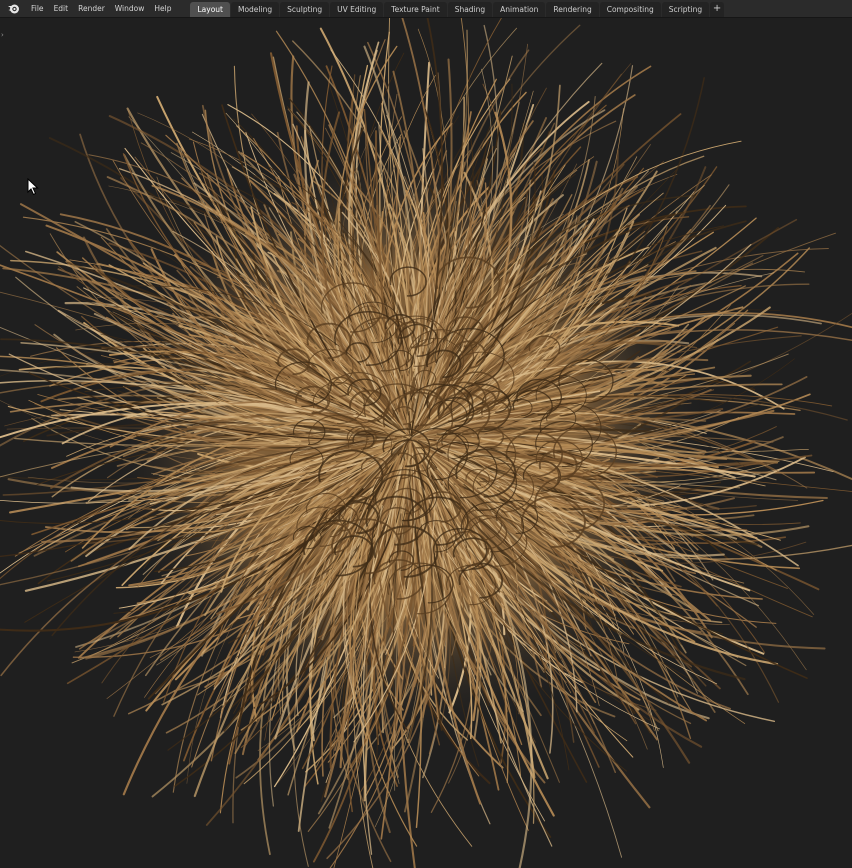  I want to click on add-workspace-button: +, so click(717, 9).